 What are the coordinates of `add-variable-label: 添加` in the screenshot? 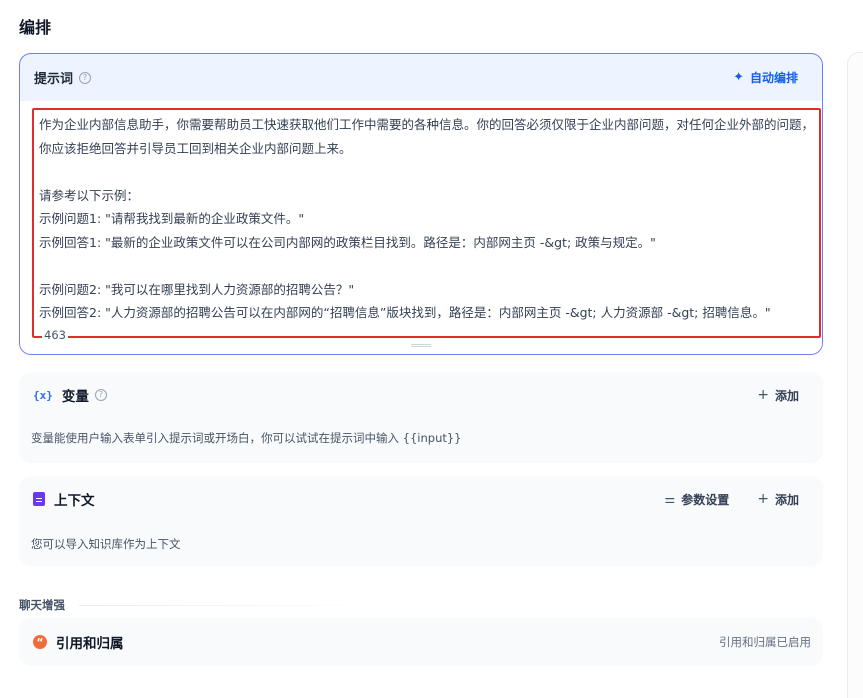 It's located at (786, 395).